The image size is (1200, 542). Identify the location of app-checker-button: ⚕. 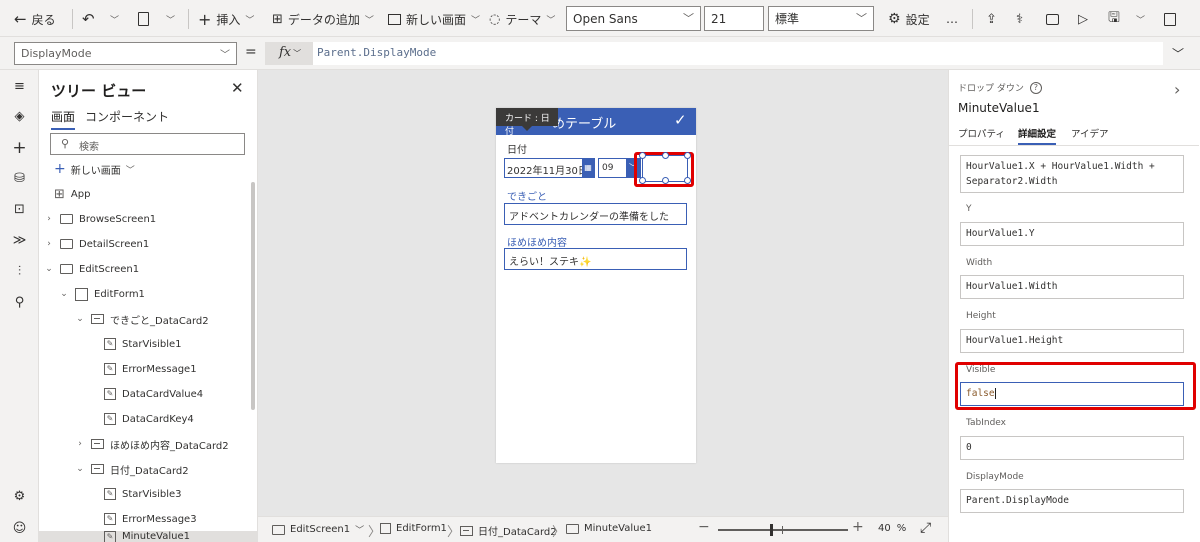
(1019, 19).